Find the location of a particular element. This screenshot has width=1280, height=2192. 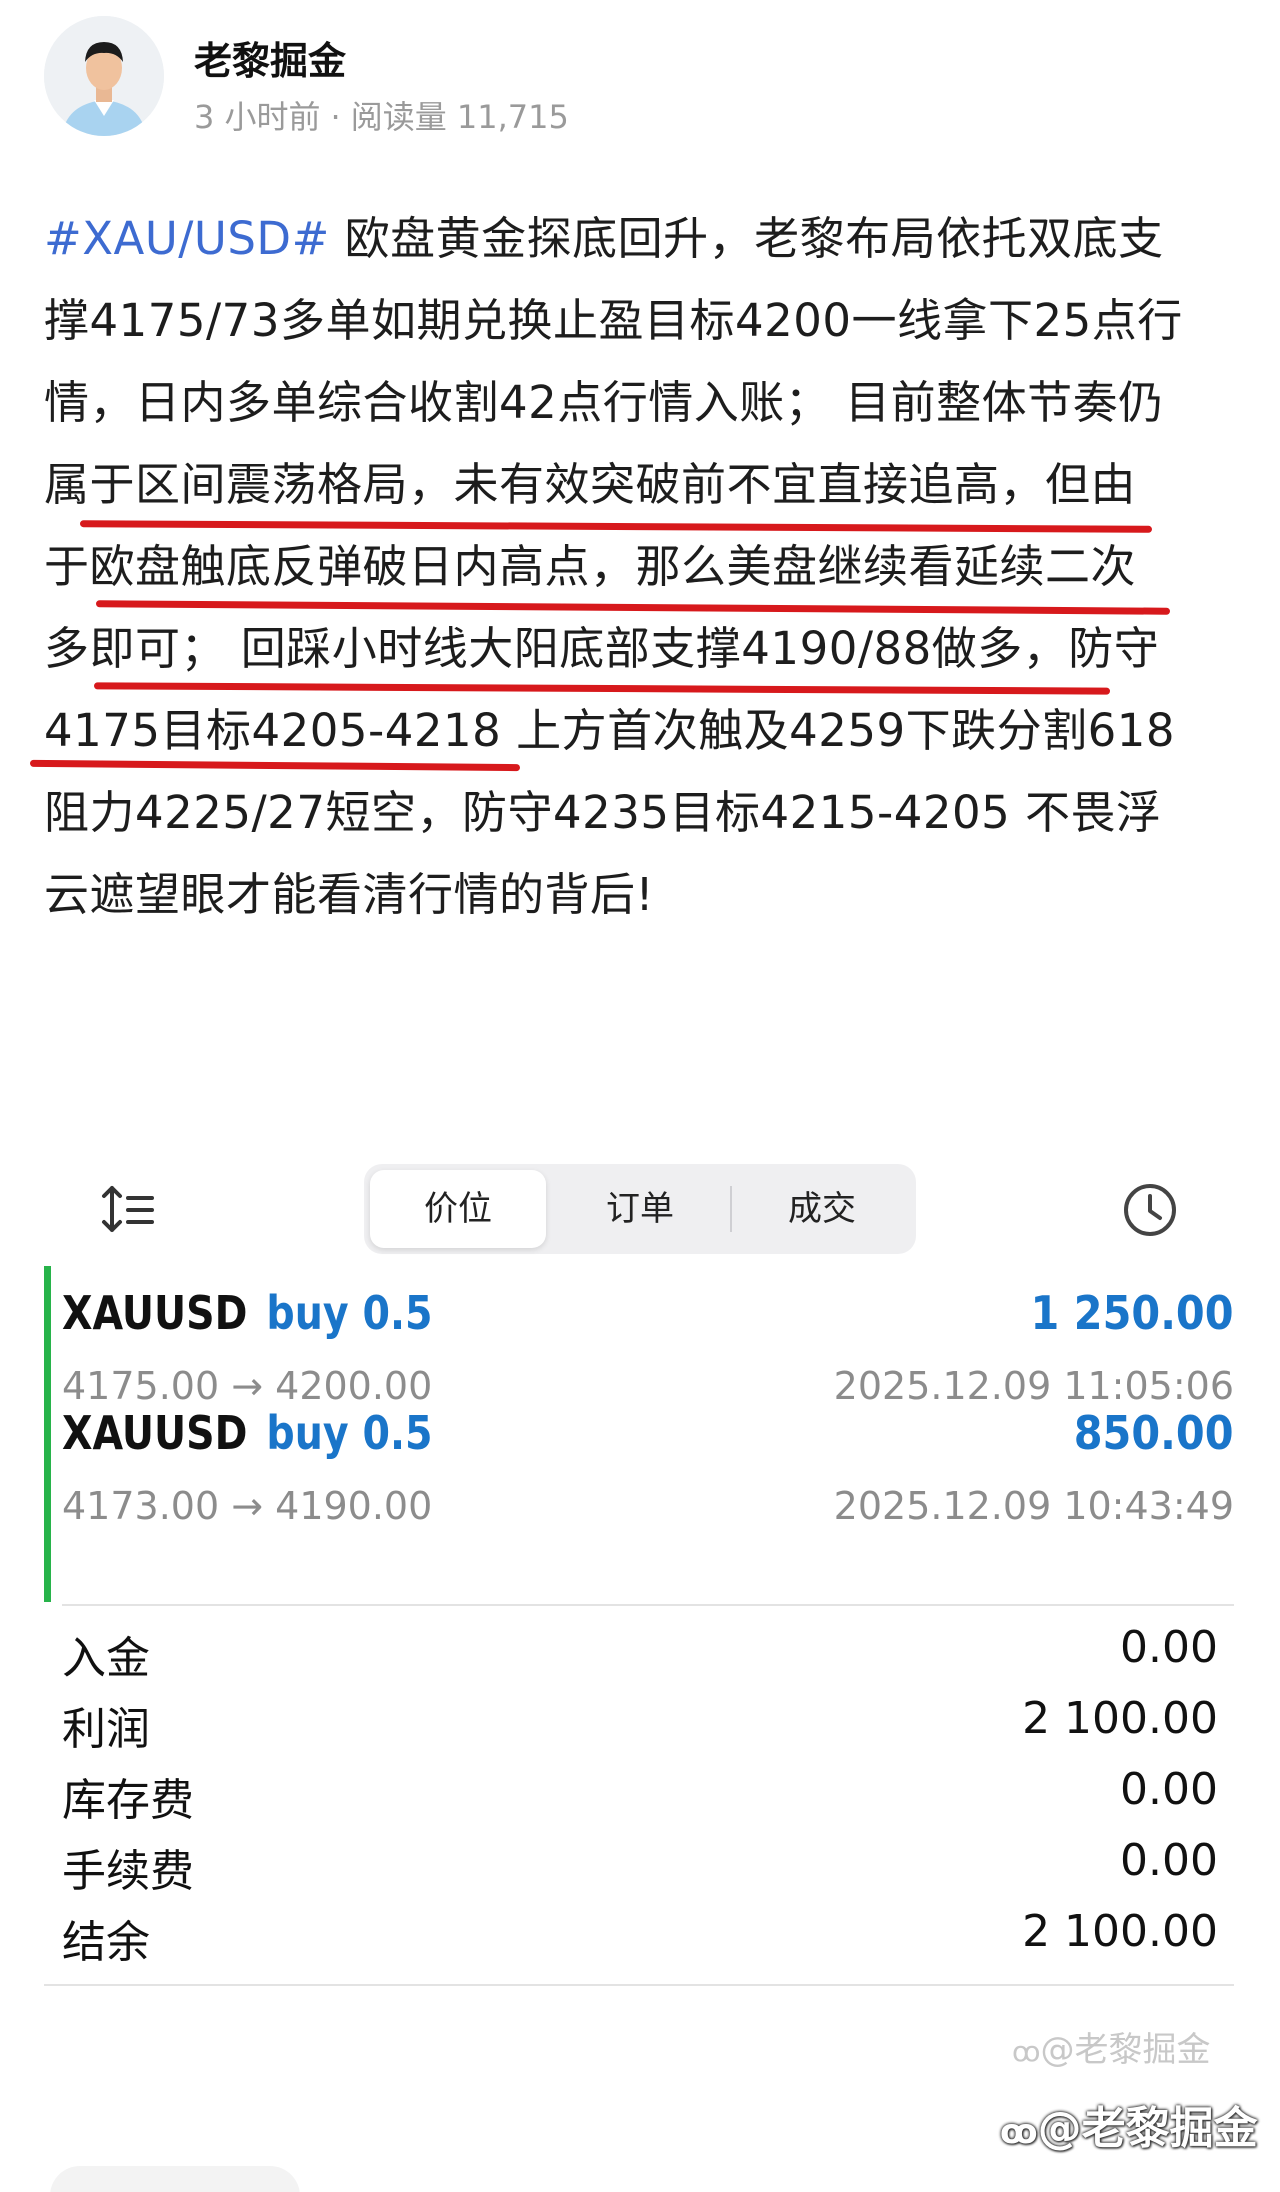

trade-toolbar: 价位 订单 成交 is located at coordinates (640, 1210).